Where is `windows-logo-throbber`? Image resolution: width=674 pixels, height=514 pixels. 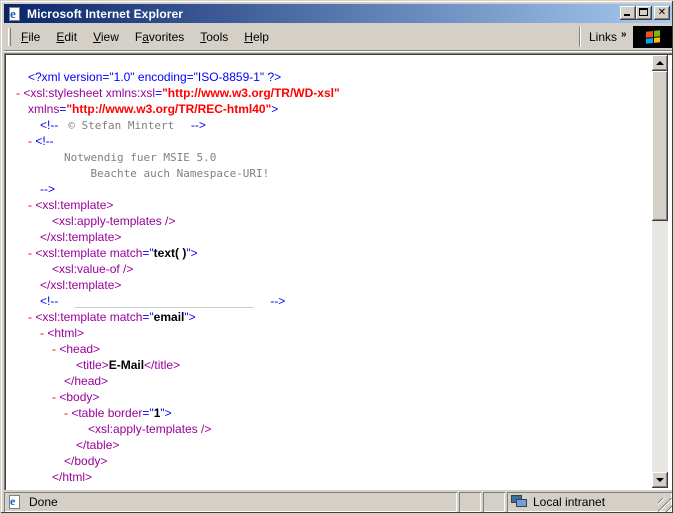
windows-logo-throbber is located at coordinates (652, 37).